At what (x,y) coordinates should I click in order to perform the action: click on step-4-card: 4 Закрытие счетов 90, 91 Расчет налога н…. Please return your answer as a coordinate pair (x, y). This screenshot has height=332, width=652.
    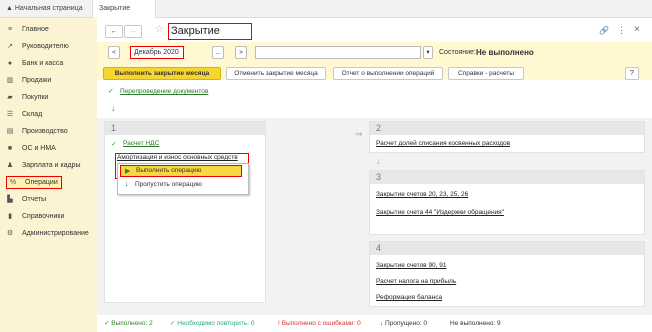
    Looking at the image, I should click on (507, 274).